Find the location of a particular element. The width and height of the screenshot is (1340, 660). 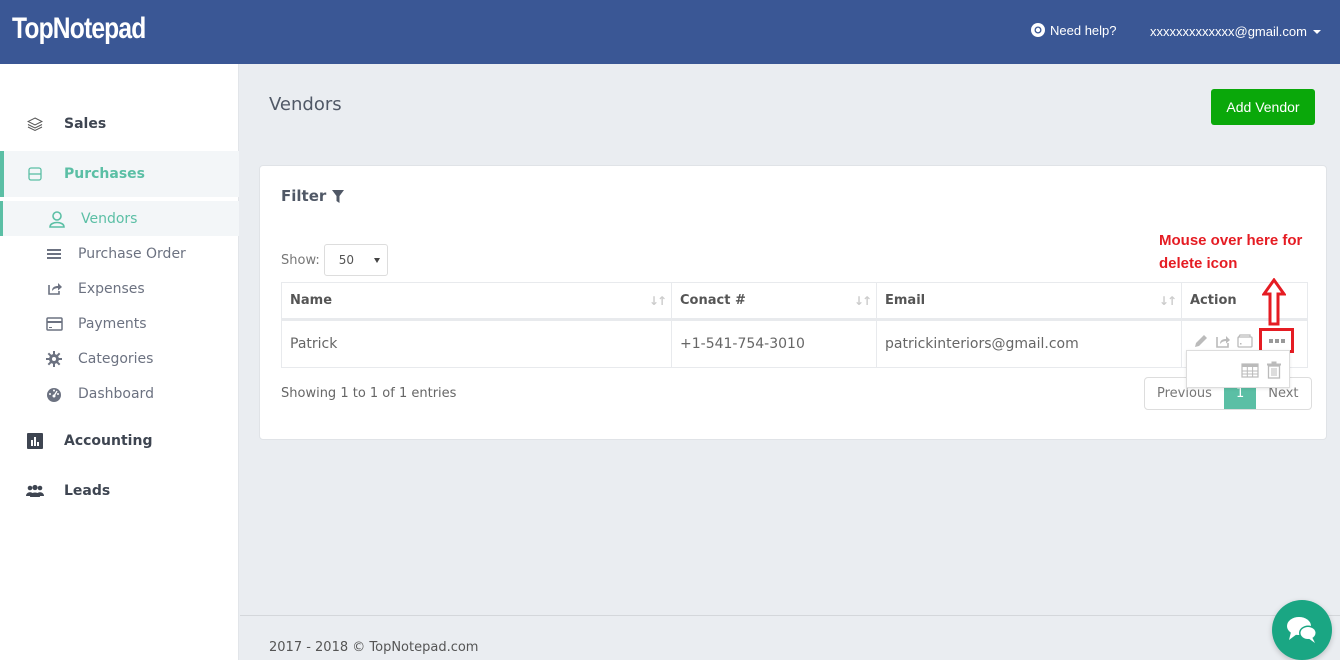

minus-square-icon is located at coordinates (35, 174).